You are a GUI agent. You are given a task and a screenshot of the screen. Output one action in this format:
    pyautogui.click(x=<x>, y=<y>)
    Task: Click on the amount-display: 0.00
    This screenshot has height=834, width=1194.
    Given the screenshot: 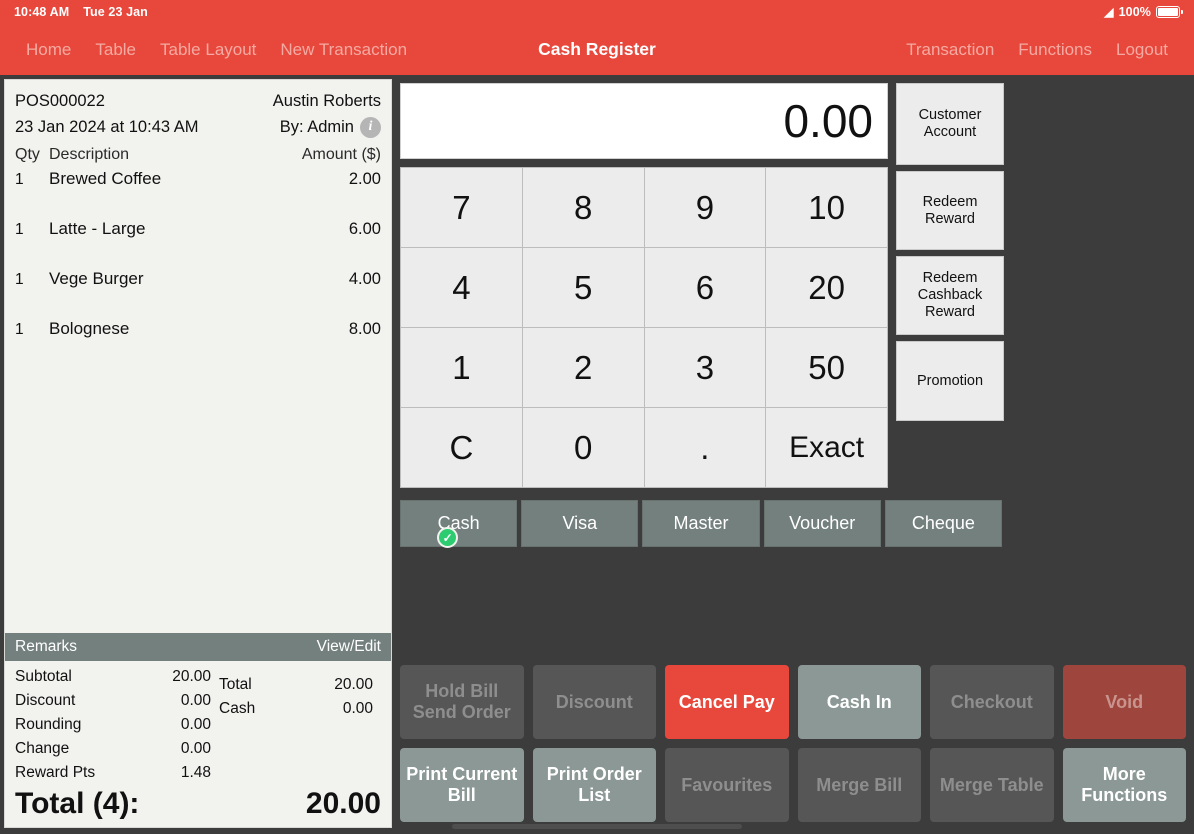 What is the action you would take?
    pyautogui.click(x=644, y=121)
    